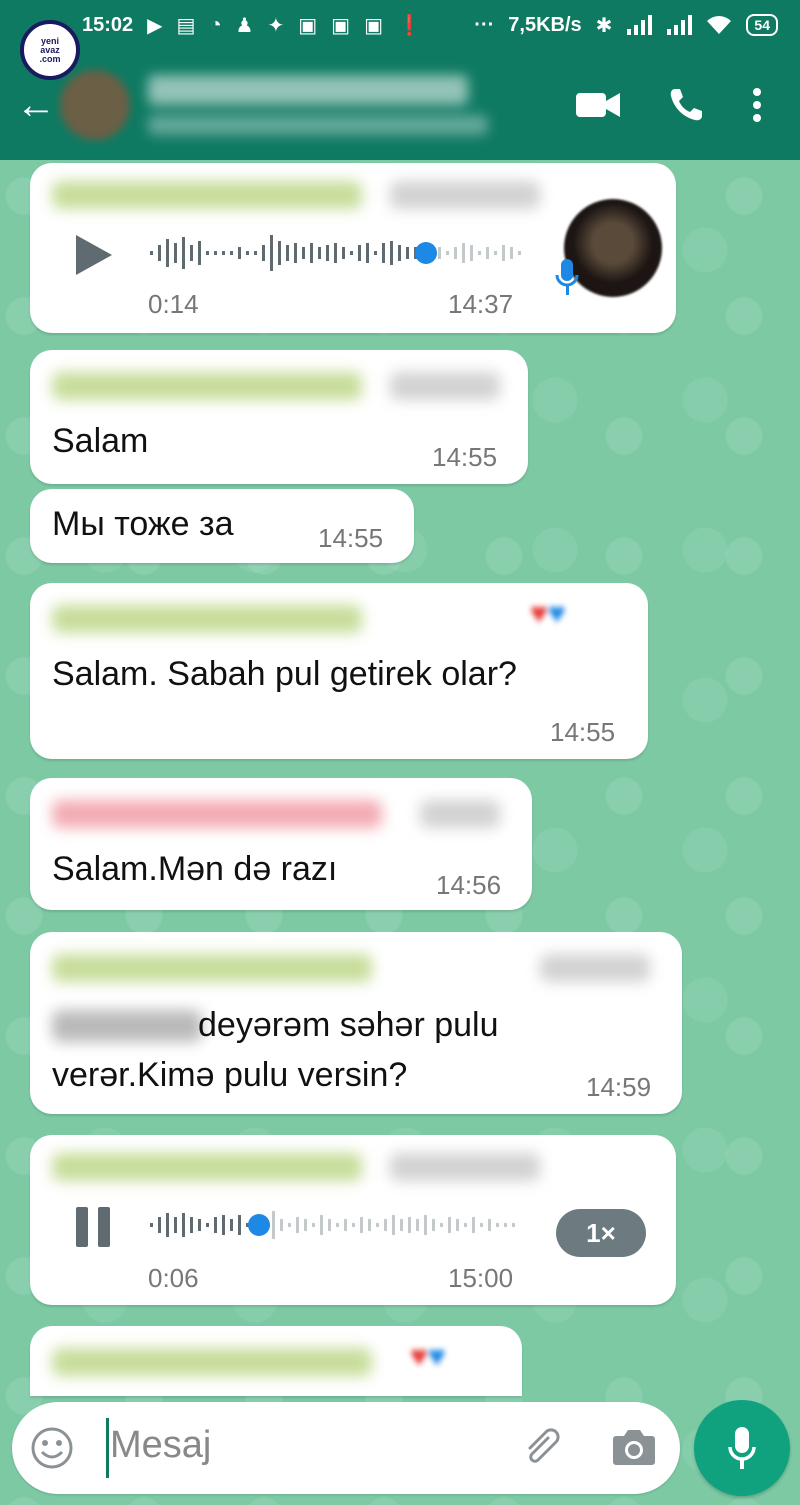 The image size is (800, 1505). I want to click on text-message-partial: ♥♥, so click(276, 1361).